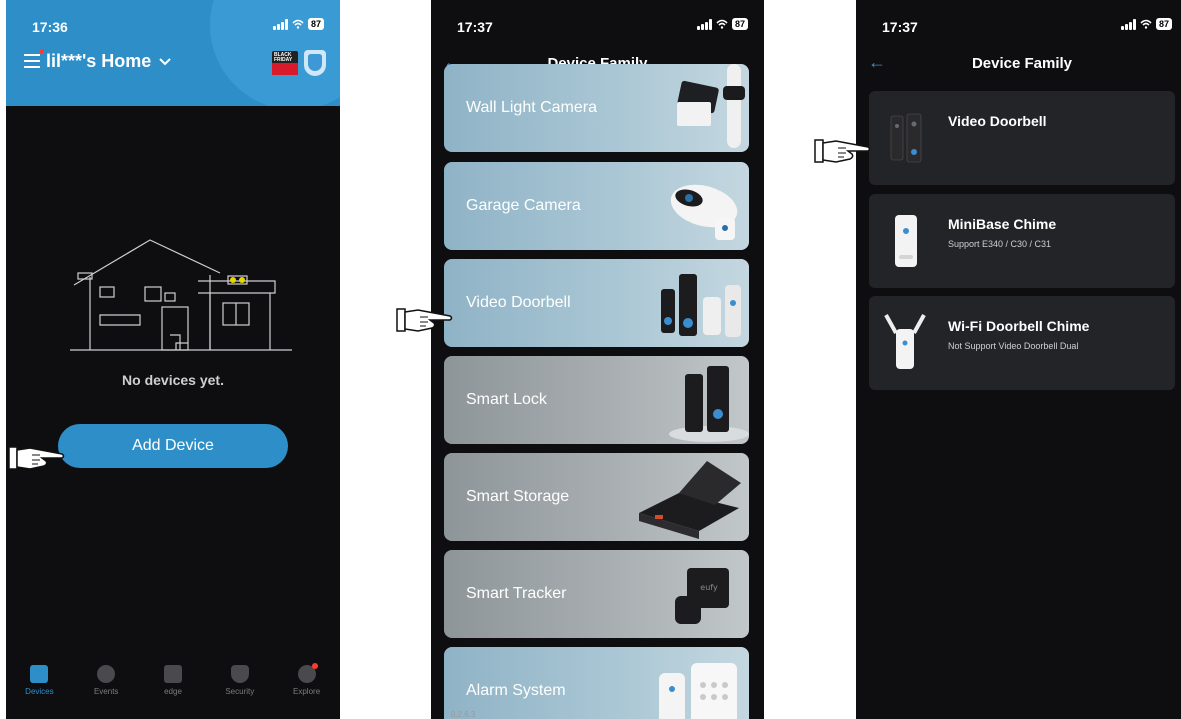 The image size is (1181, 719). What do you see at coordinates (704, 212) in the screenshot?
I see `garage-camera-image` at bounding box center [704, 212].